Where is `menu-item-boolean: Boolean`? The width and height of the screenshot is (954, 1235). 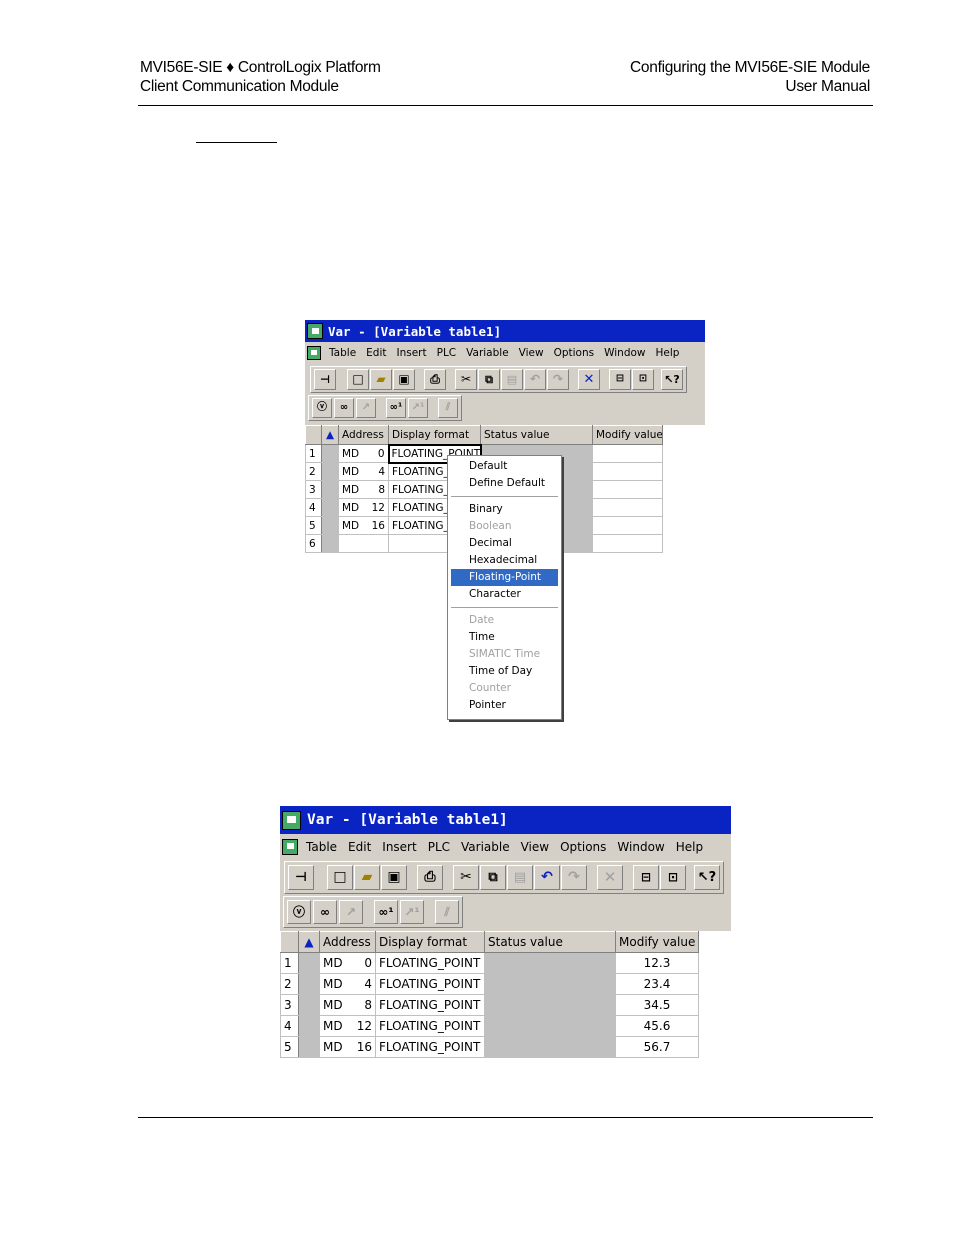
menu-item-boolean: Boolean is located at coordinates (504, 526).